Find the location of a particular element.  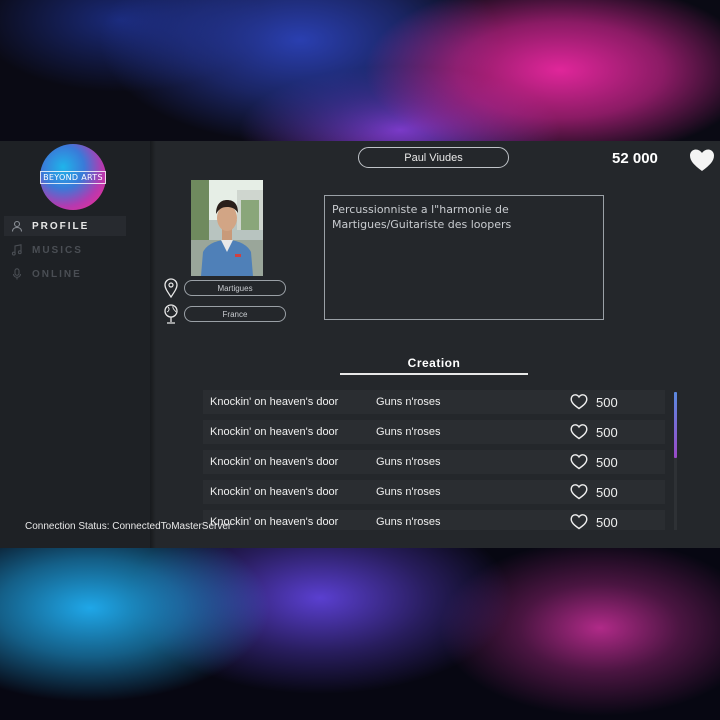

sidebar-item-label: PROFILE is located at coordinates (61, 226).